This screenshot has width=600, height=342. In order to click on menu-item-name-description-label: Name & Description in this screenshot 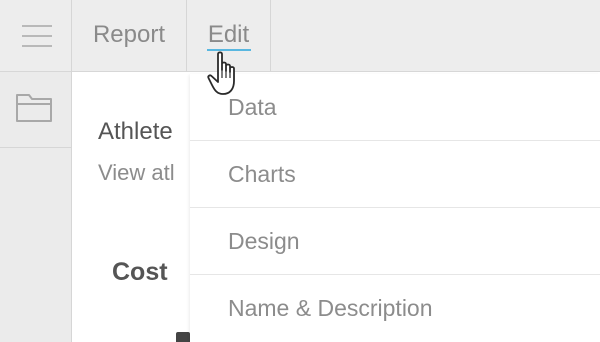, I will do `click(330, 308)`.